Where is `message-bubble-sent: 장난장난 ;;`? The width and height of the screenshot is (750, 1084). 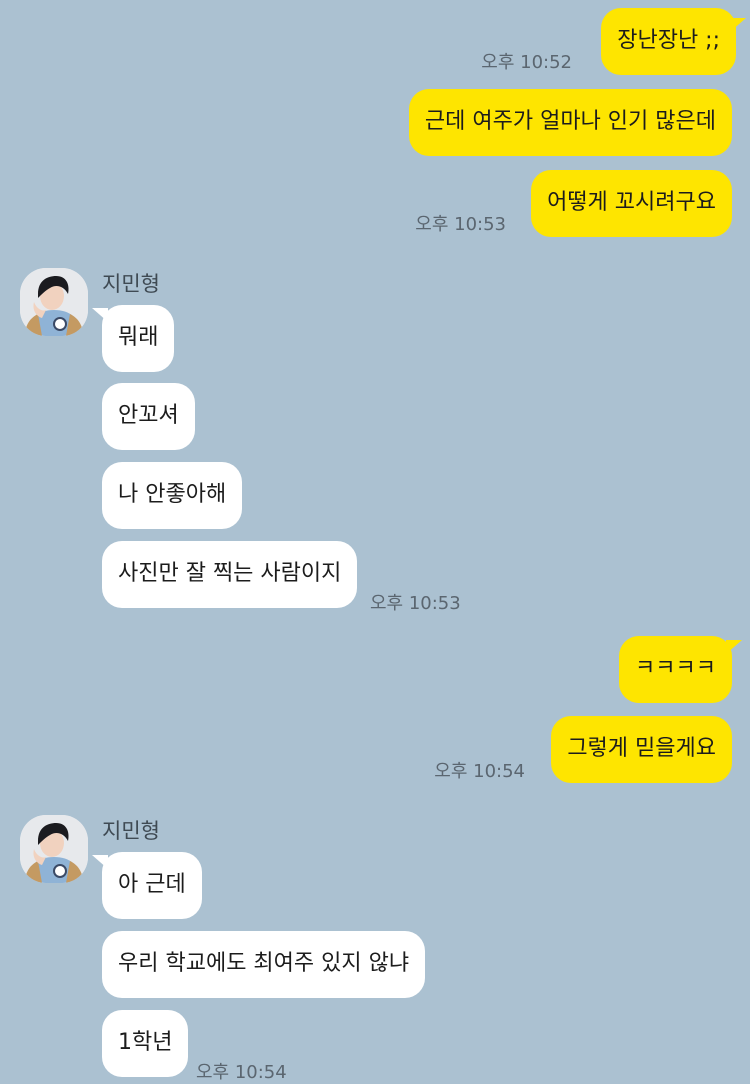 message-bubble-sent: 장난장난 ;; is located at coordinates (668, 41).